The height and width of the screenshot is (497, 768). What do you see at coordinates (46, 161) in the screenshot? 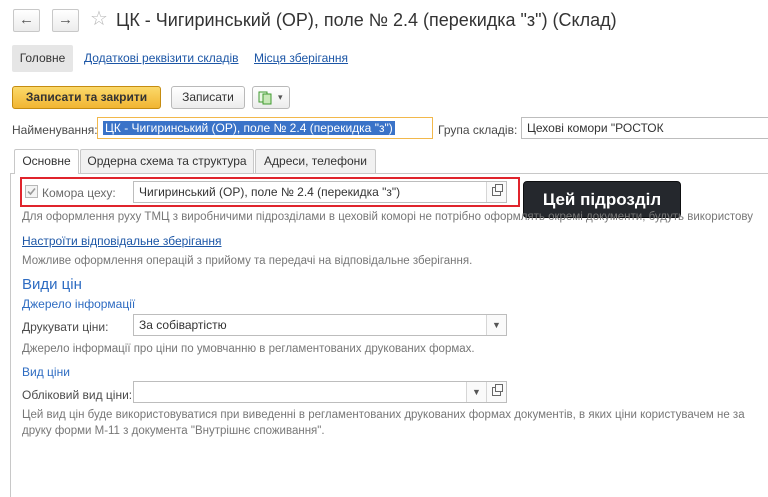
I see `tab-basic: Основне` at bounding box center [46, 161].